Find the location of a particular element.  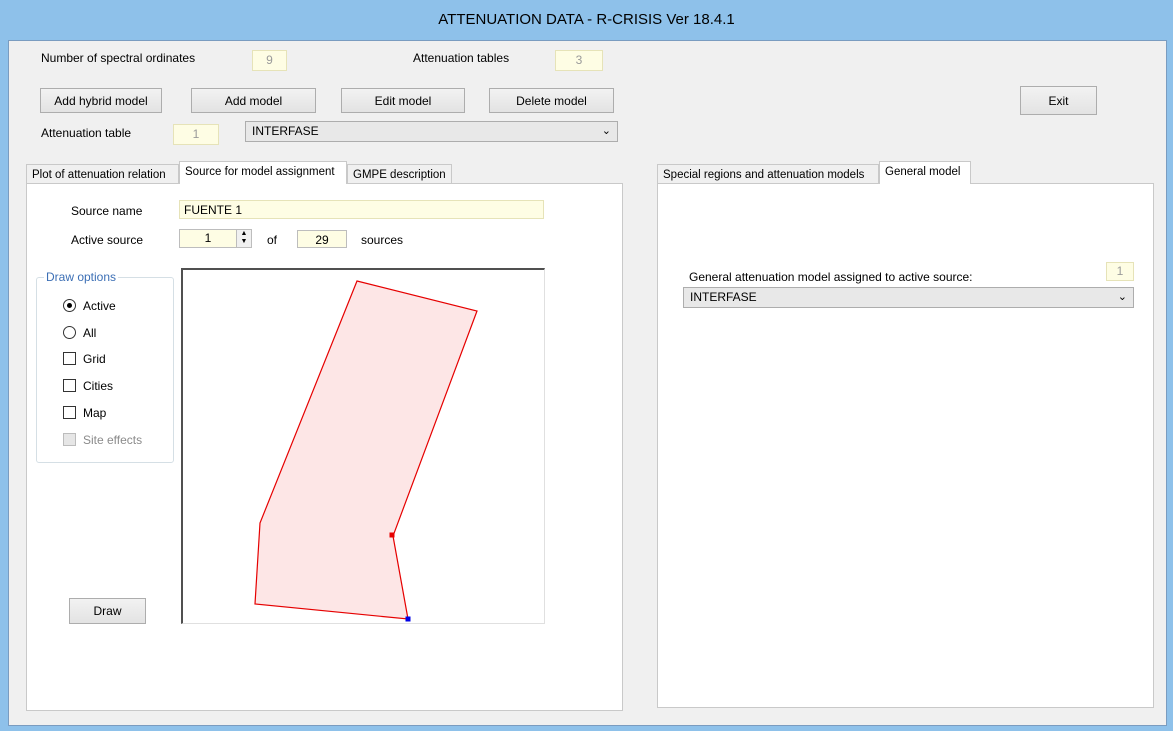

spectral-ordinates-label: Number of spectral ordinates is located at coordinates (118, 58).